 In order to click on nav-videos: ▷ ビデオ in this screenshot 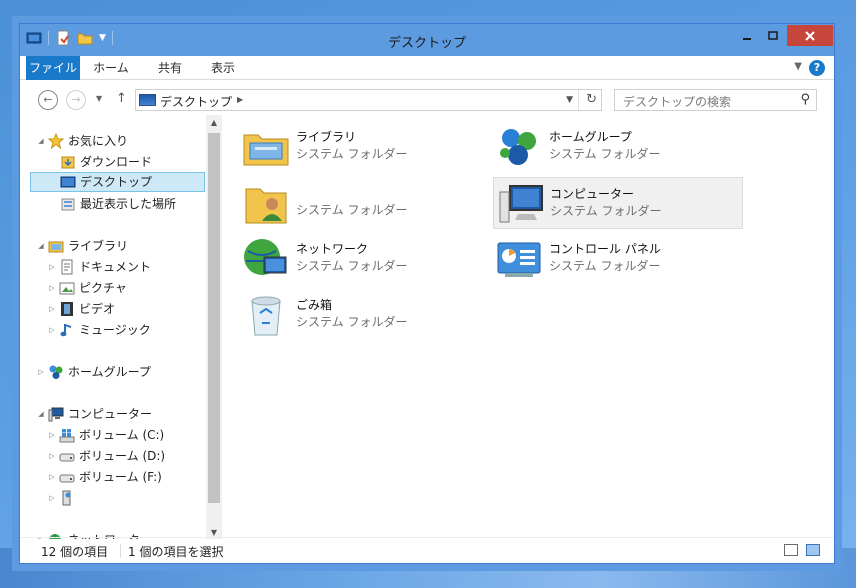, I will do `click(81, 309)`.